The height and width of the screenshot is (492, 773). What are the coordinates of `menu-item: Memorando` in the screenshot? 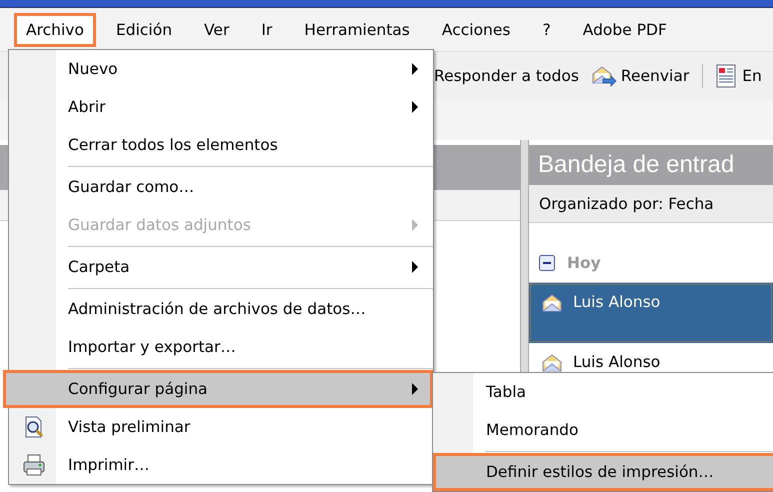 It's located at (603, 430).